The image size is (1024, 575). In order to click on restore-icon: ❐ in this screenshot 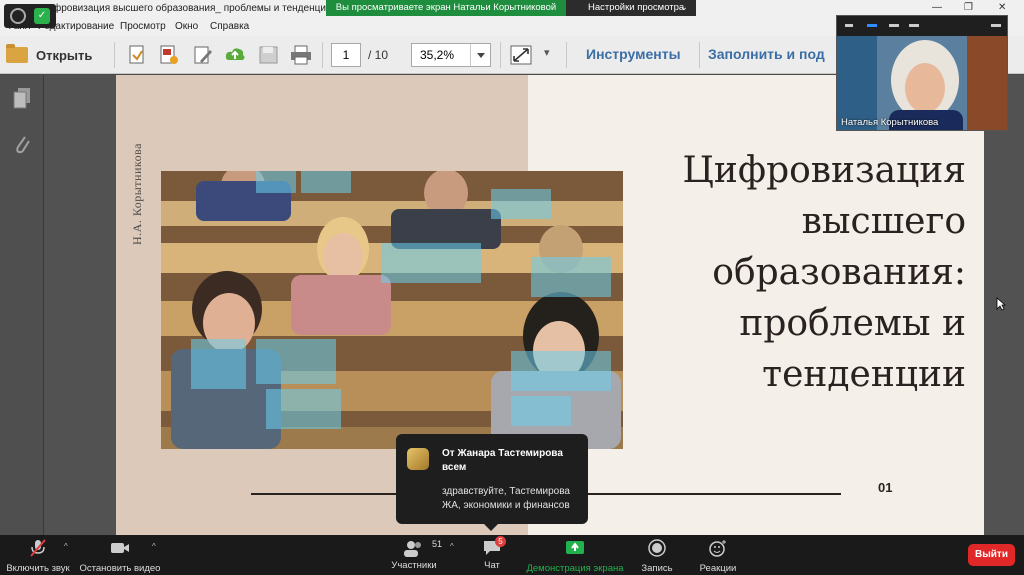, I will do `click(968, 7)`.